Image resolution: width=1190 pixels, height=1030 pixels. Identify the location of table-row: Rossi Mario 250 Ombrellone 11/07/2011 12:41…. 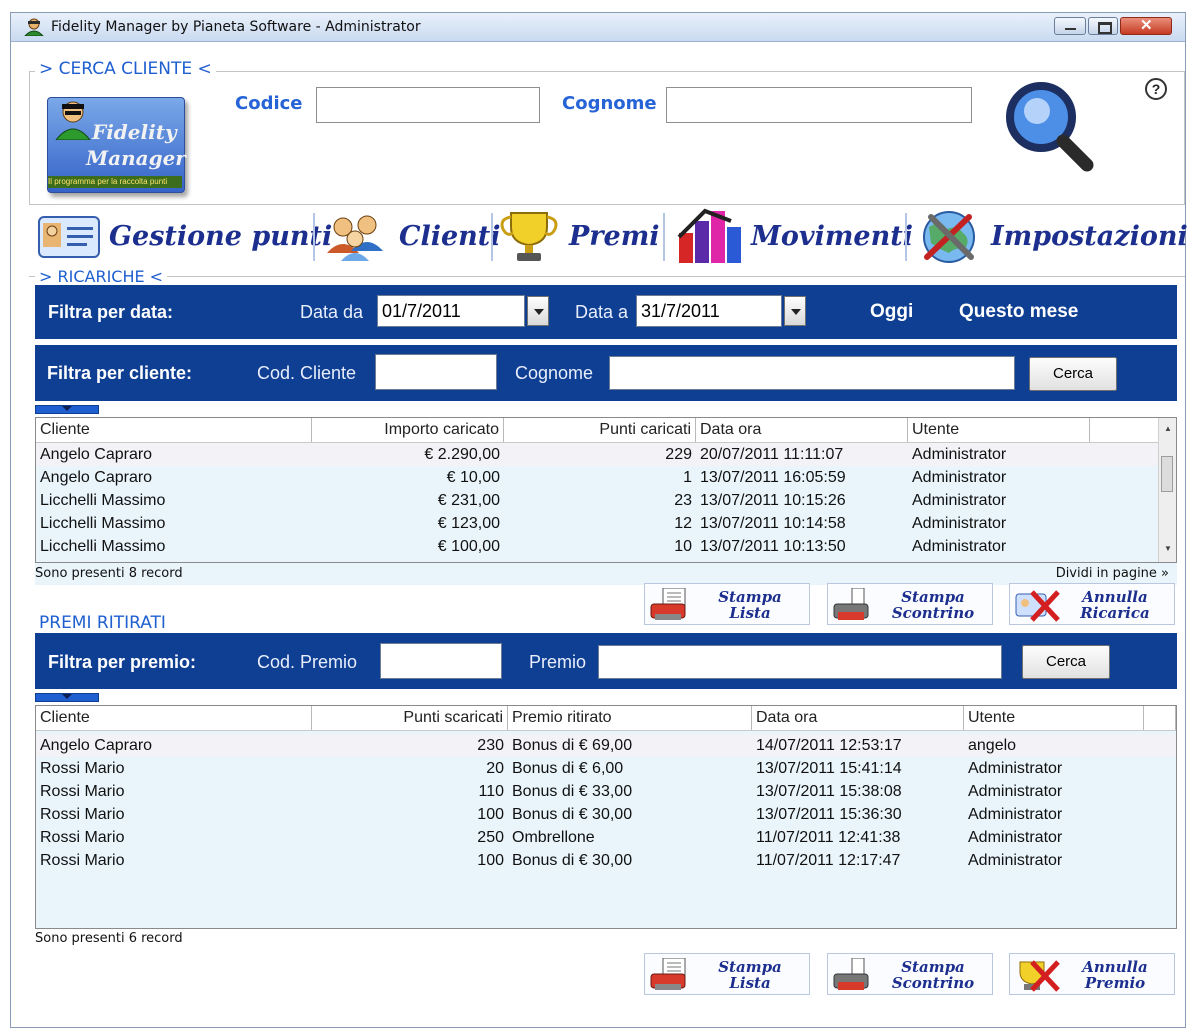
(606, 837).